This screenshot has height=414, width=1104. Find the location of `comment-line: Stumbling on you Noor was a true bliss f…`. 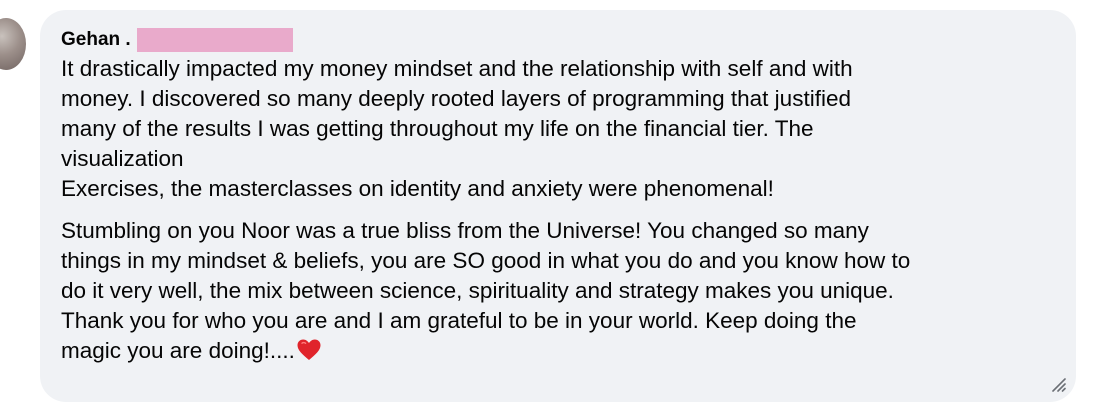

comment-line: Stumbling on you Noor was a true bliss f… is located at coordinates (465, 230).